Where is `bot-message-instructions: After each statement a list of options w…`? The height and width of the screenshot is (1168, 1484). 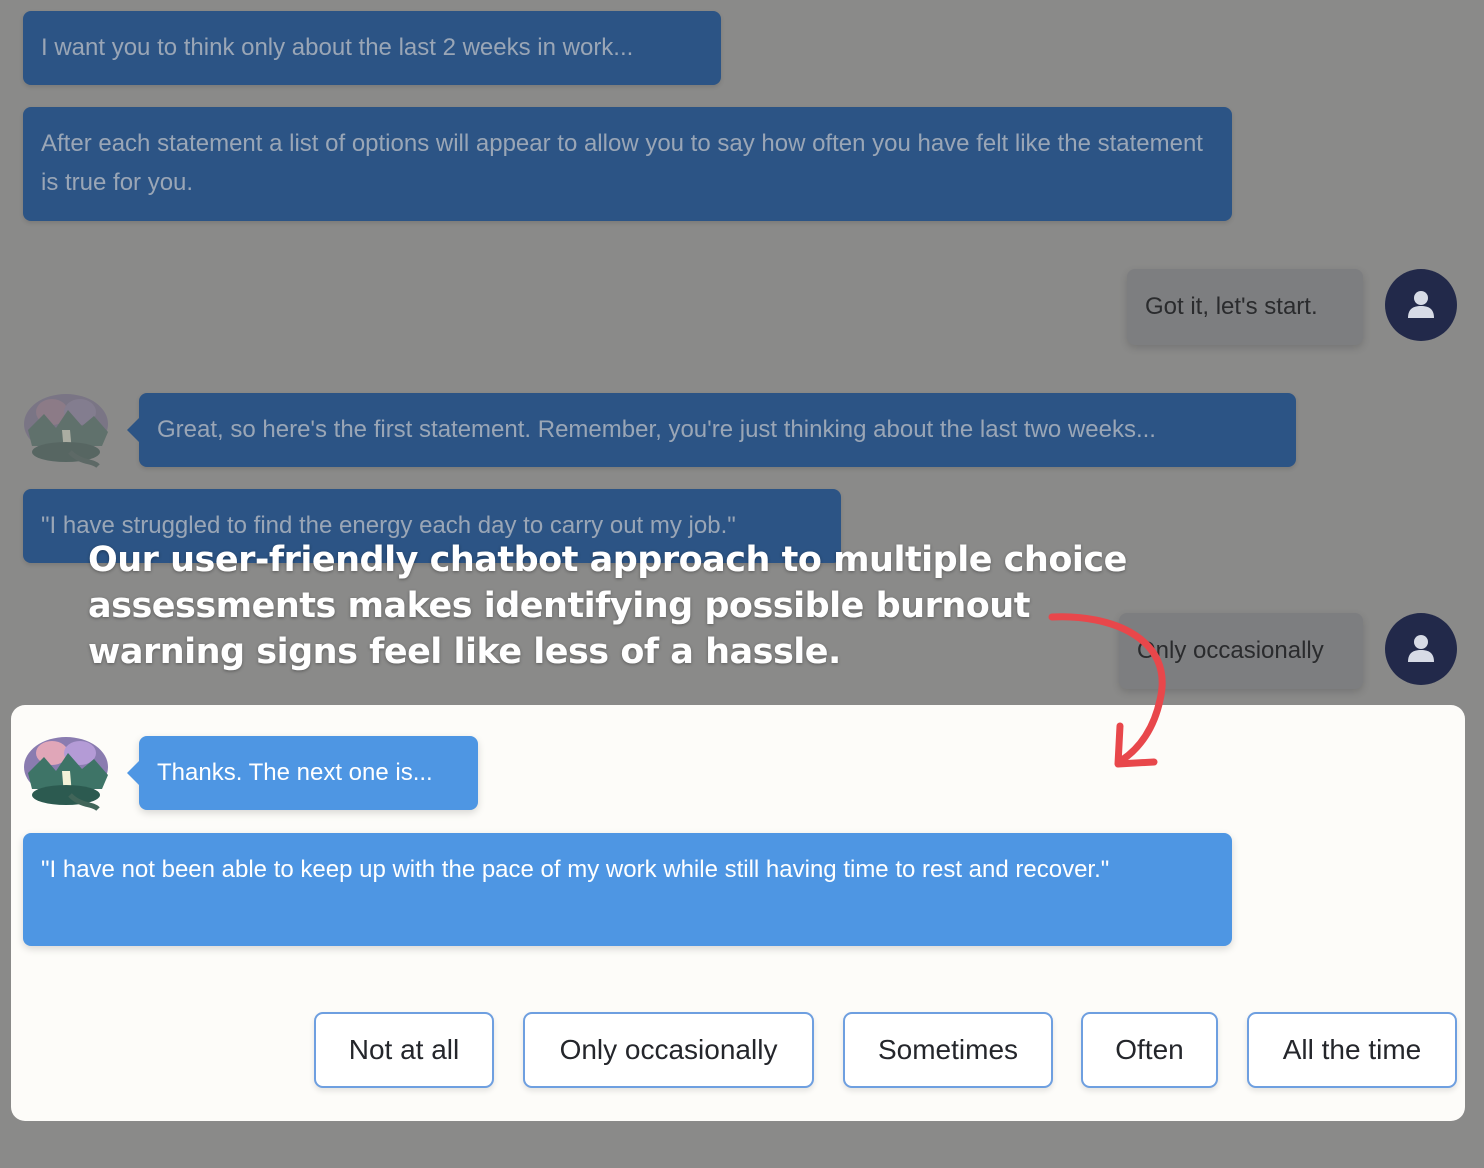
bot-message-instructions: After each statement a list of options w… is located at coordinates (627, 164).